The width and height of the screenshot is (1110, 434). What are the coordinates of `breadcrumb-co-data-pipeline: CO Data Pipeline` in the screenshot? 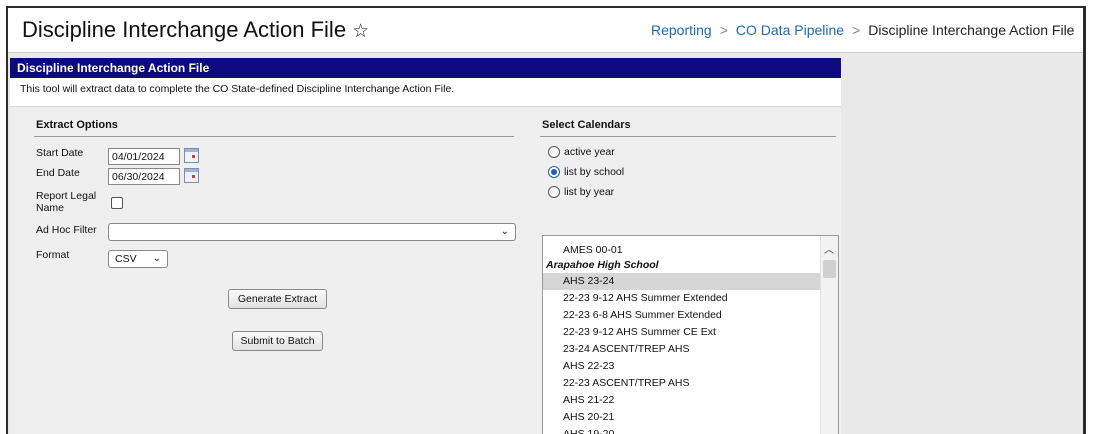 It's located at (790, 30).